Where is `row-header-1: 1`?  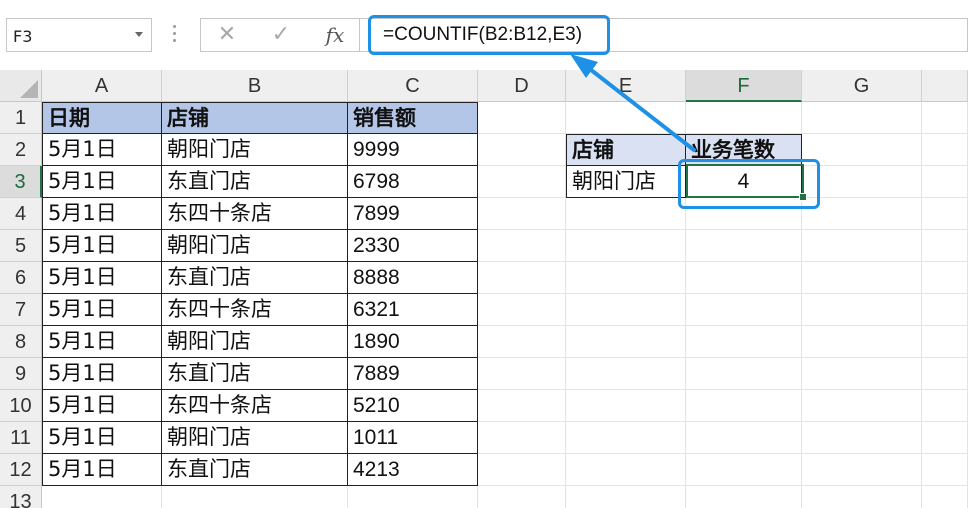
row-header-1: 1 is located at coordinates (21, 118).